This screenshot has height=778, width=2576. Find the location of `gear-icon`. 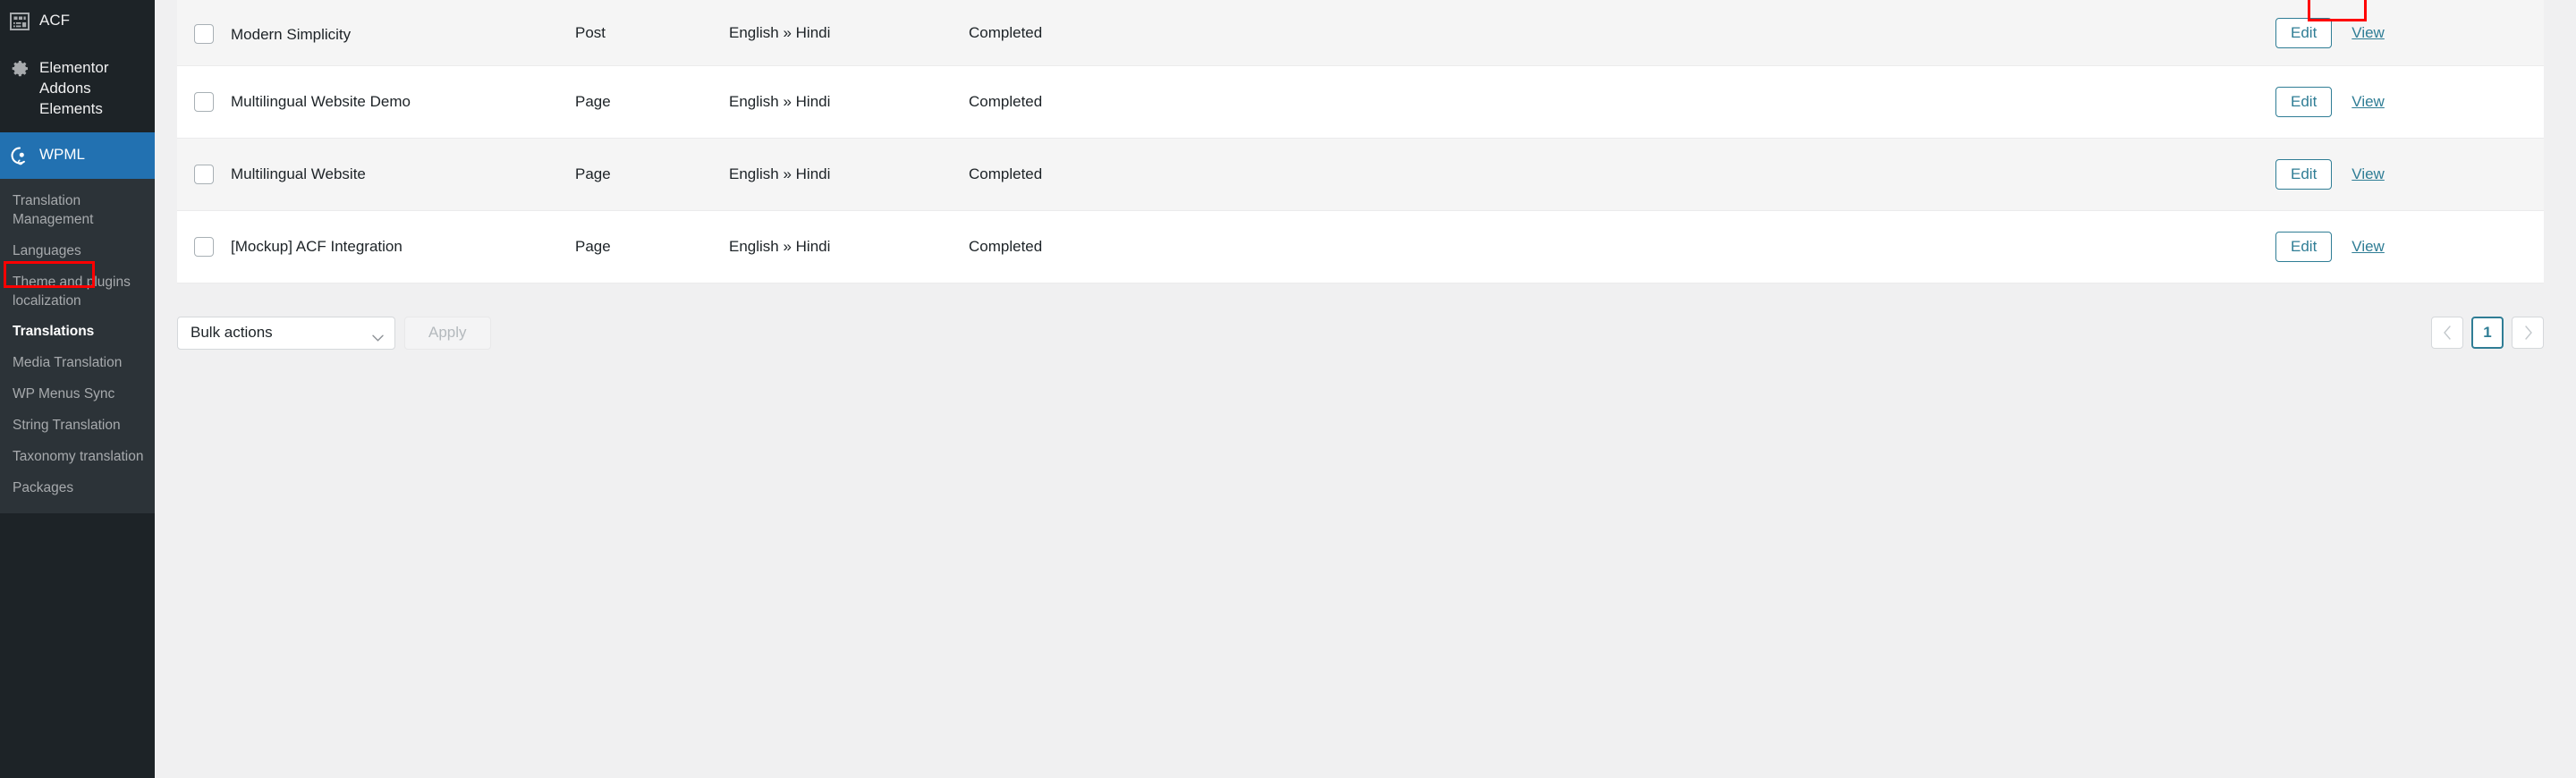

gear-icon is located at coordinates (20, 69).